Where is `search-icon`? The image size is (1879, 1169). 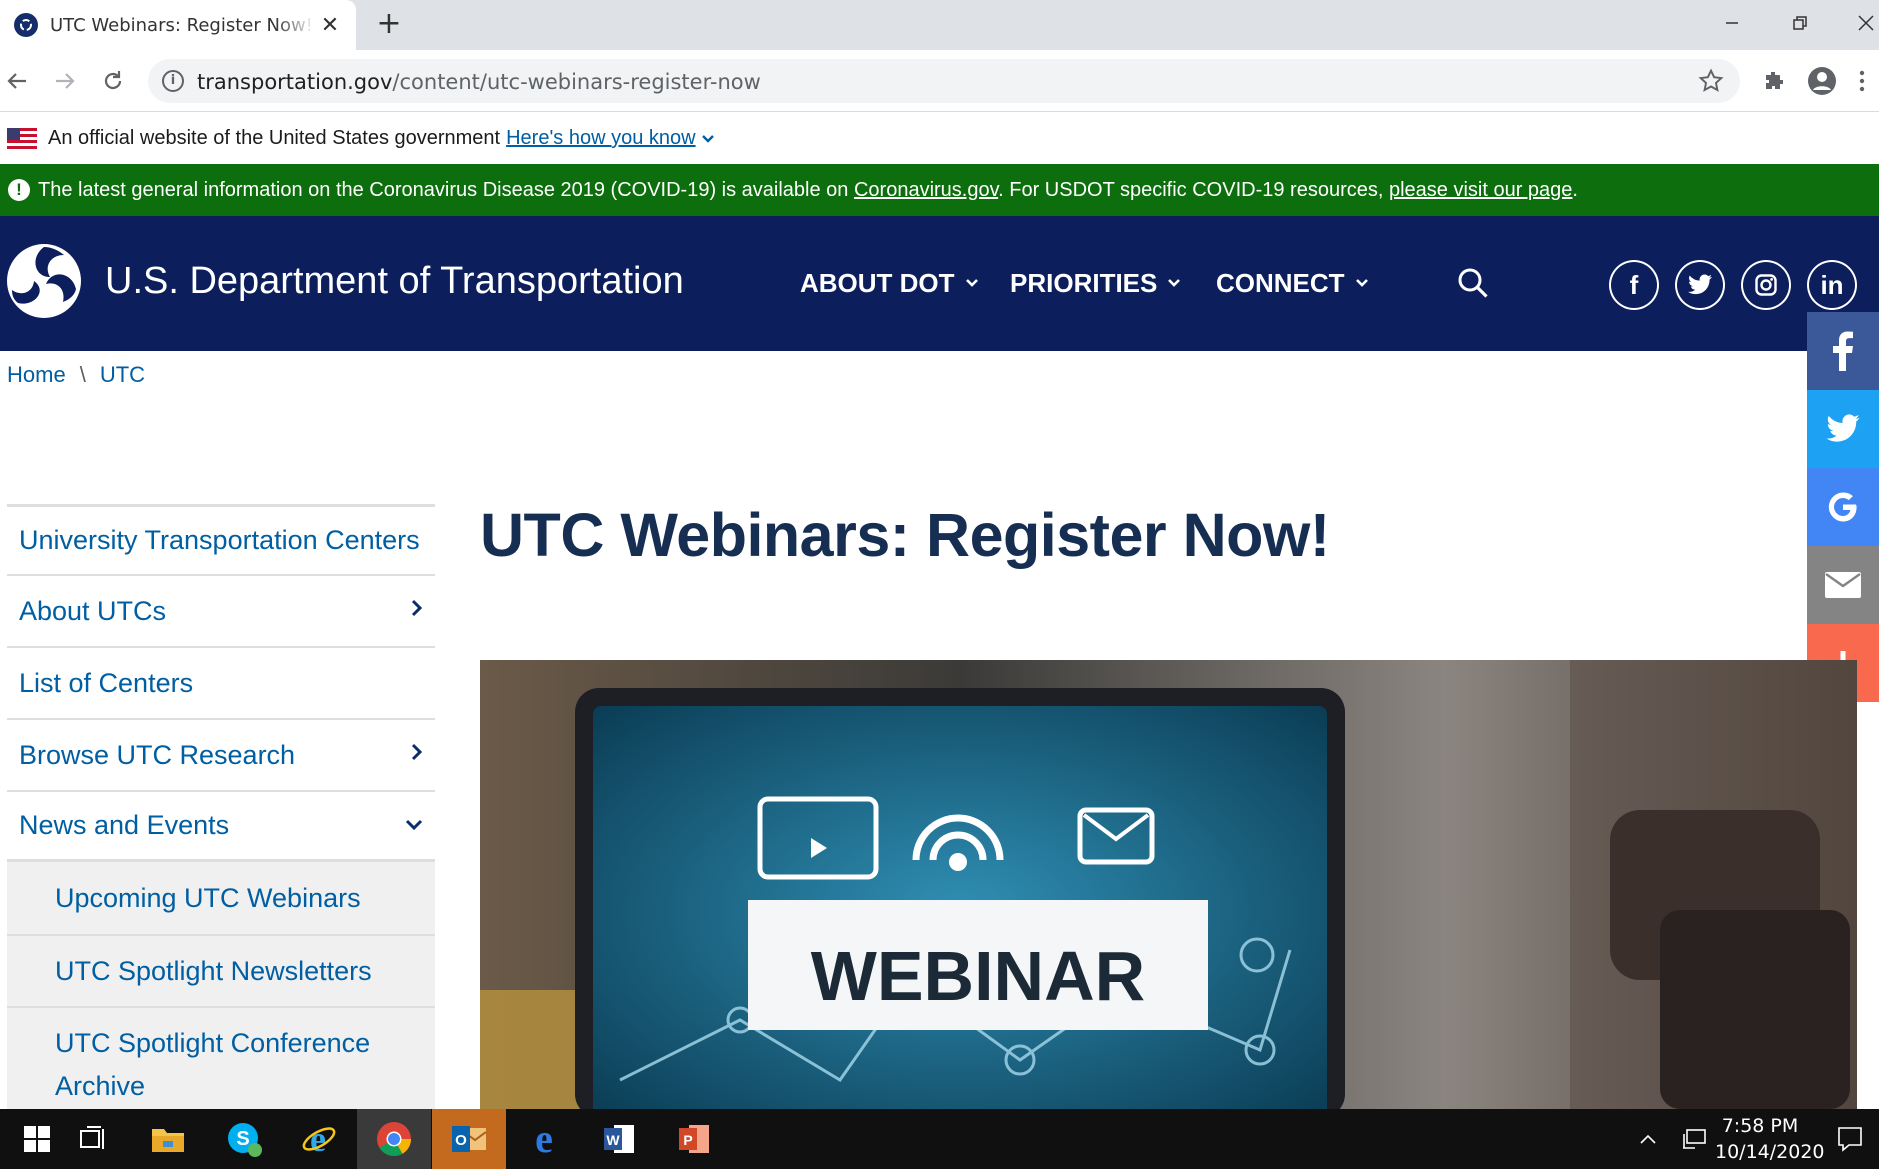 search-icon is located at coordinates (1473, 285).